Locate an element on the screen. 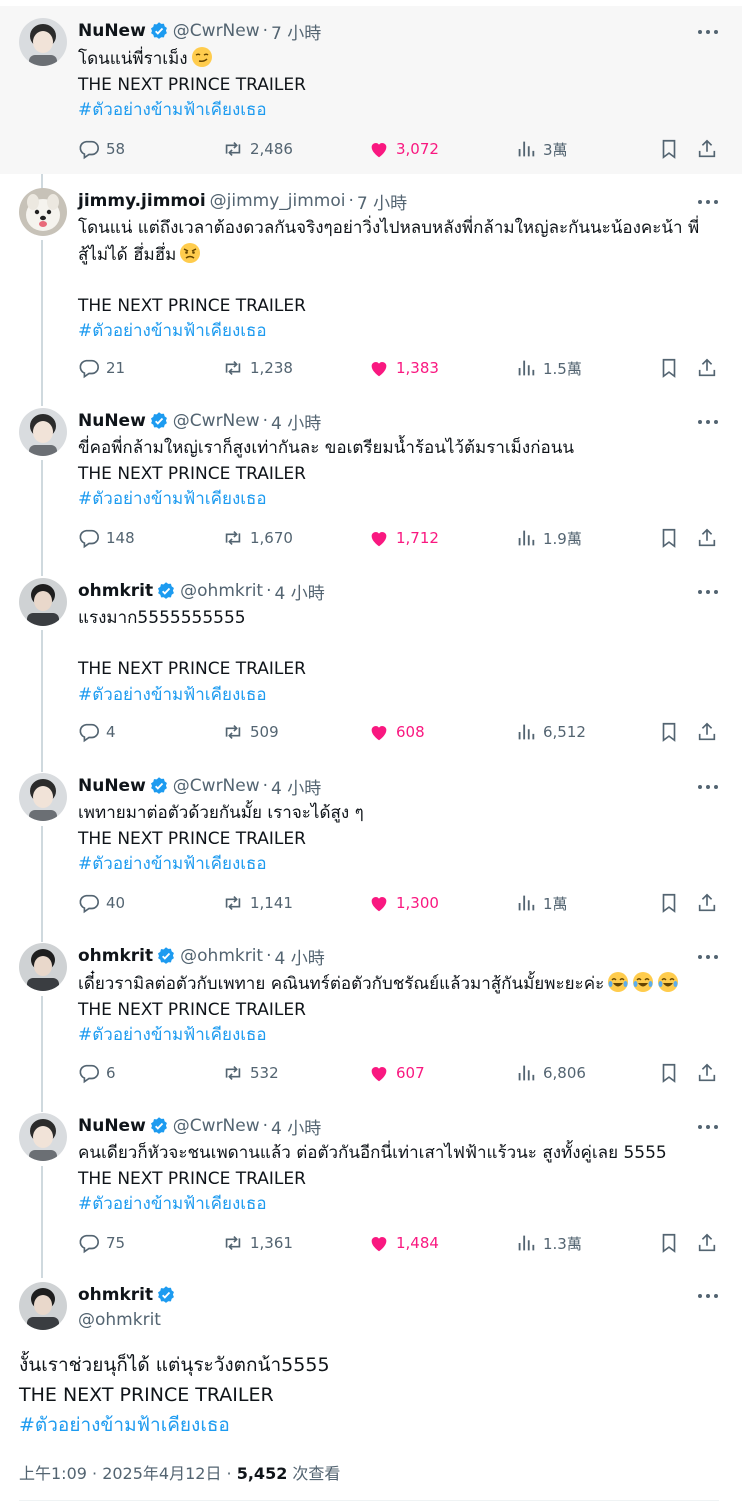 This screenshot has width=756, height=1506. retweet-button: 2,486 is located at coordinates (257, 149).